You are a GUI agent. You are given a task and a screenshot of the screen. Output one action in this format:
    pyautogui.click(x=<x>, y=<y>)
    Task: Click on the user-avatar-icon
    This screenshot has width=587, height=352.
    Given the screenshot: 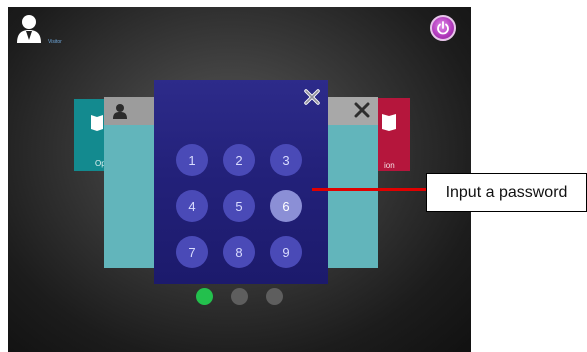 What is the action you would take?
    pyautogui.click(x=29, y=29)
    